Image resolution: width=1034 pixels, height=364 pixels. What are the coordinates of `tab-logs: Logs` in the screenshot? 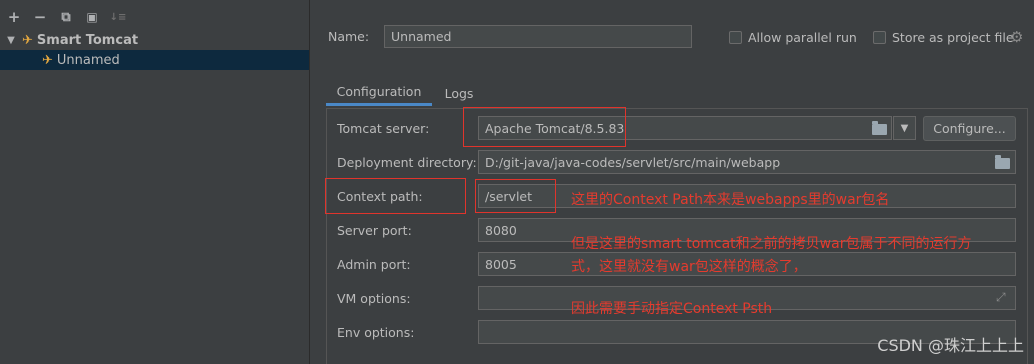 It's located at (459, 93).